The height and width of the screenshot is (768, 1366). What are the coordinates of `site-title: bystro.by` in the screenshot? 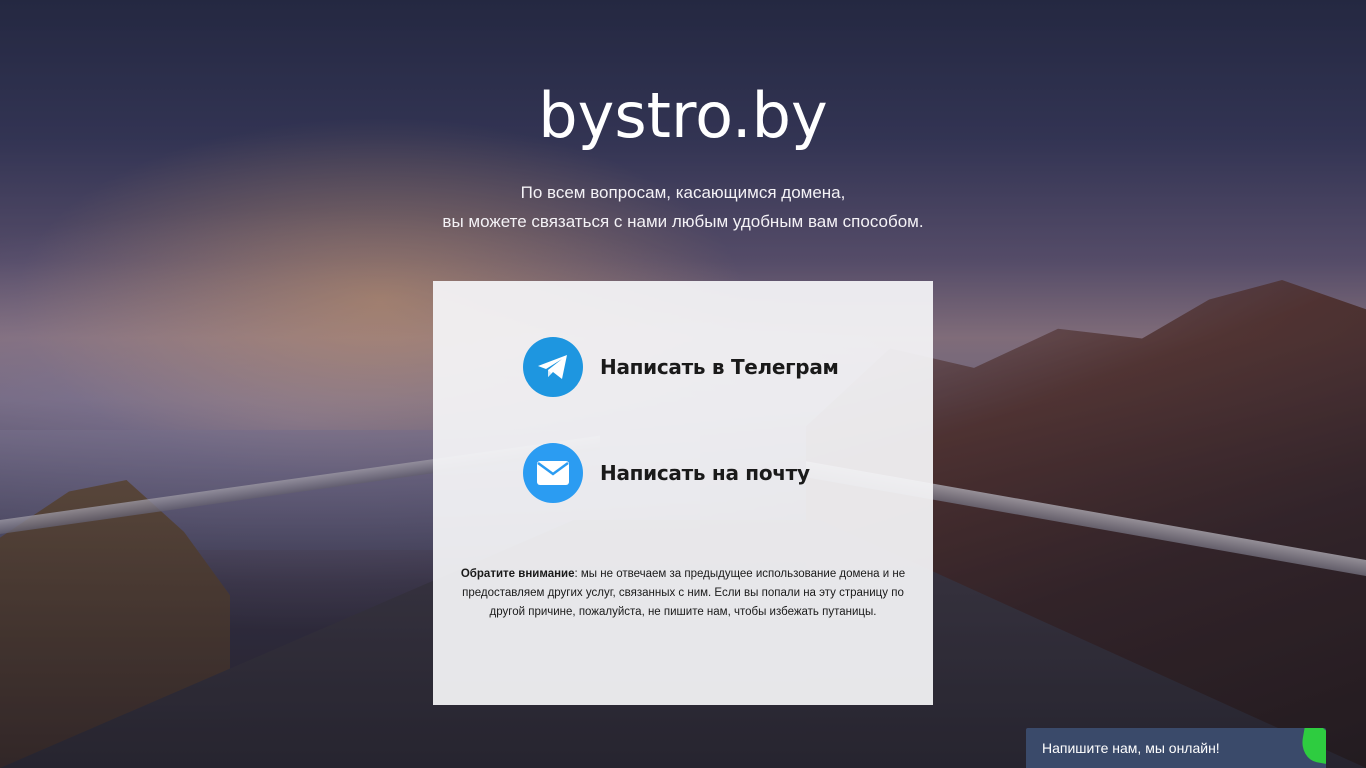 It's located at (683, 115).